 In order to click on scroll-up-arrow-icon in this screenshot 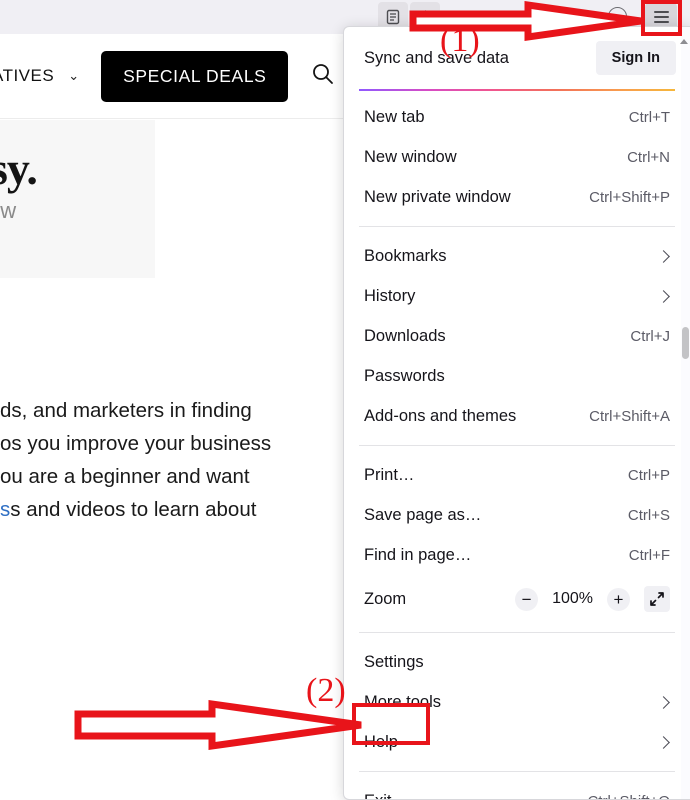, I will do `click(684, 41)`.